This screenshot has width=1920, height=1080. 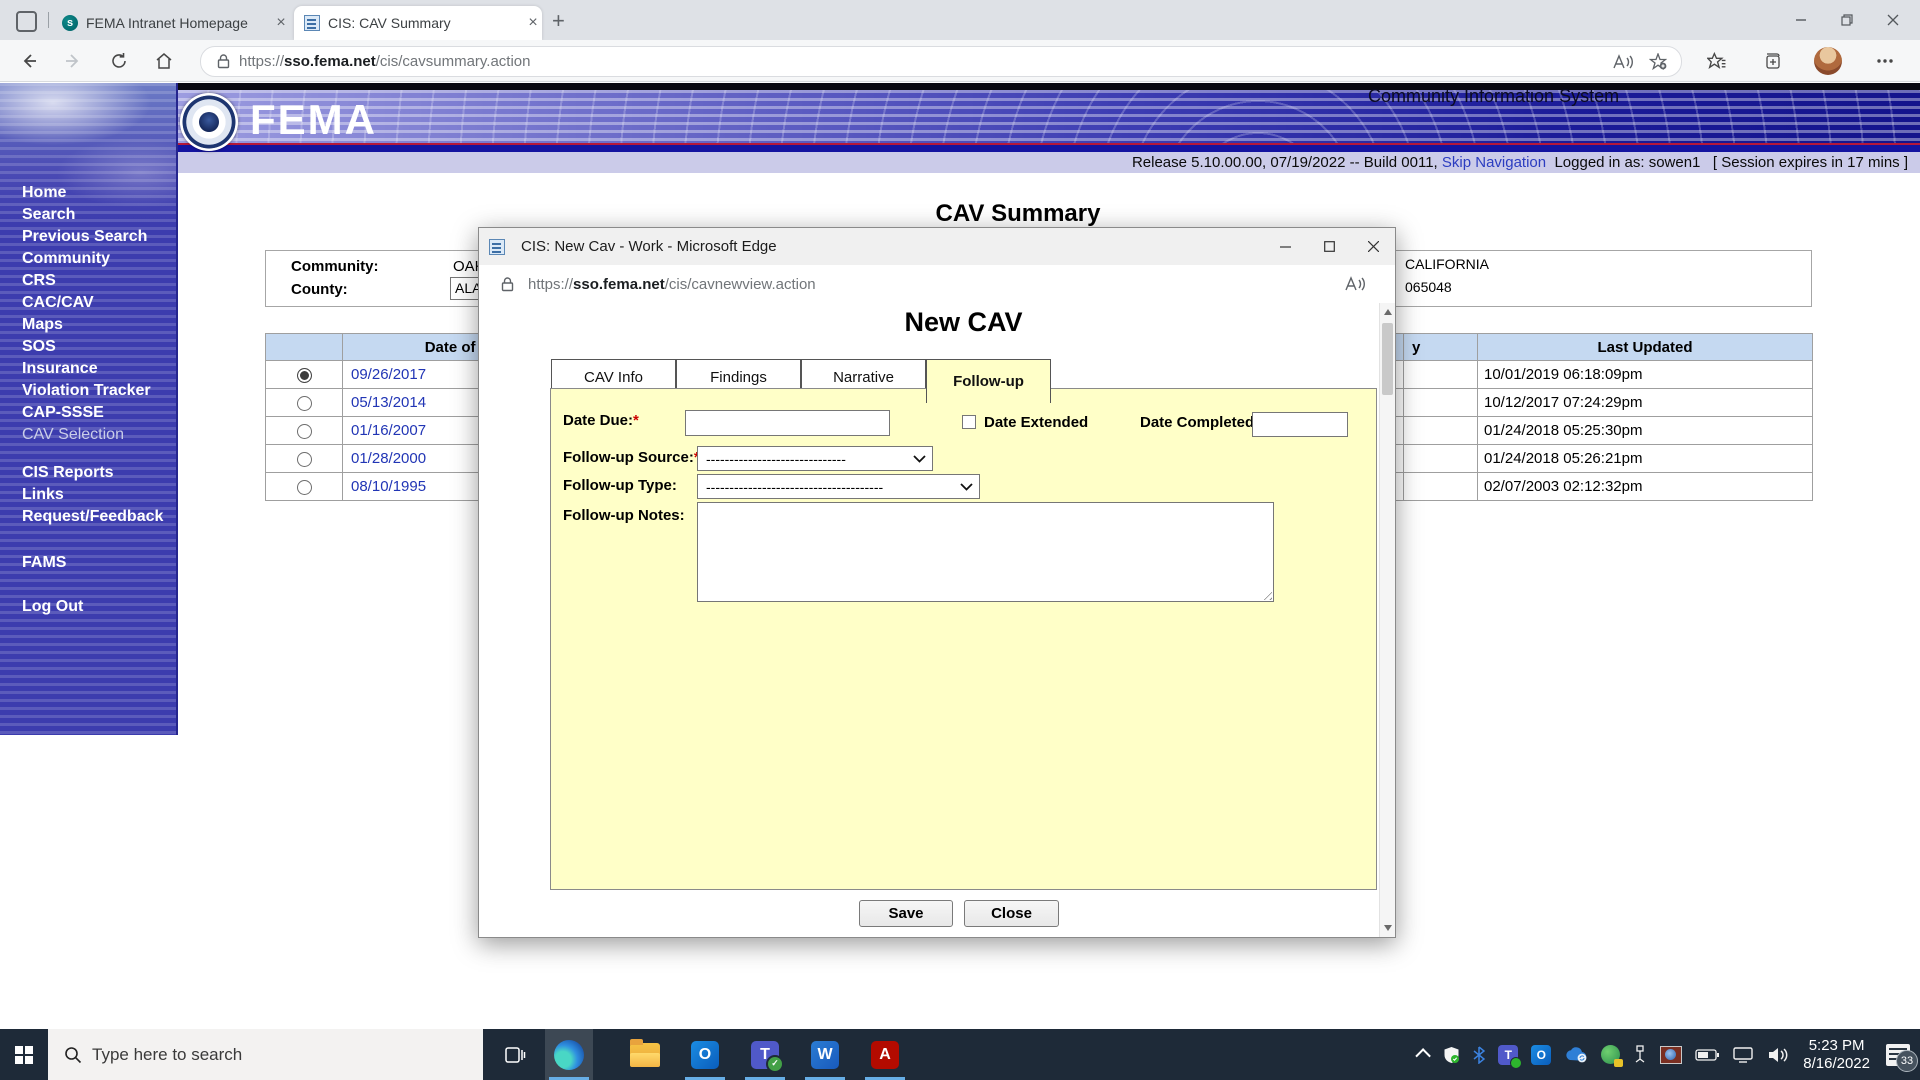 I want to click on close-button: Close, so click(x=1011, y=913).